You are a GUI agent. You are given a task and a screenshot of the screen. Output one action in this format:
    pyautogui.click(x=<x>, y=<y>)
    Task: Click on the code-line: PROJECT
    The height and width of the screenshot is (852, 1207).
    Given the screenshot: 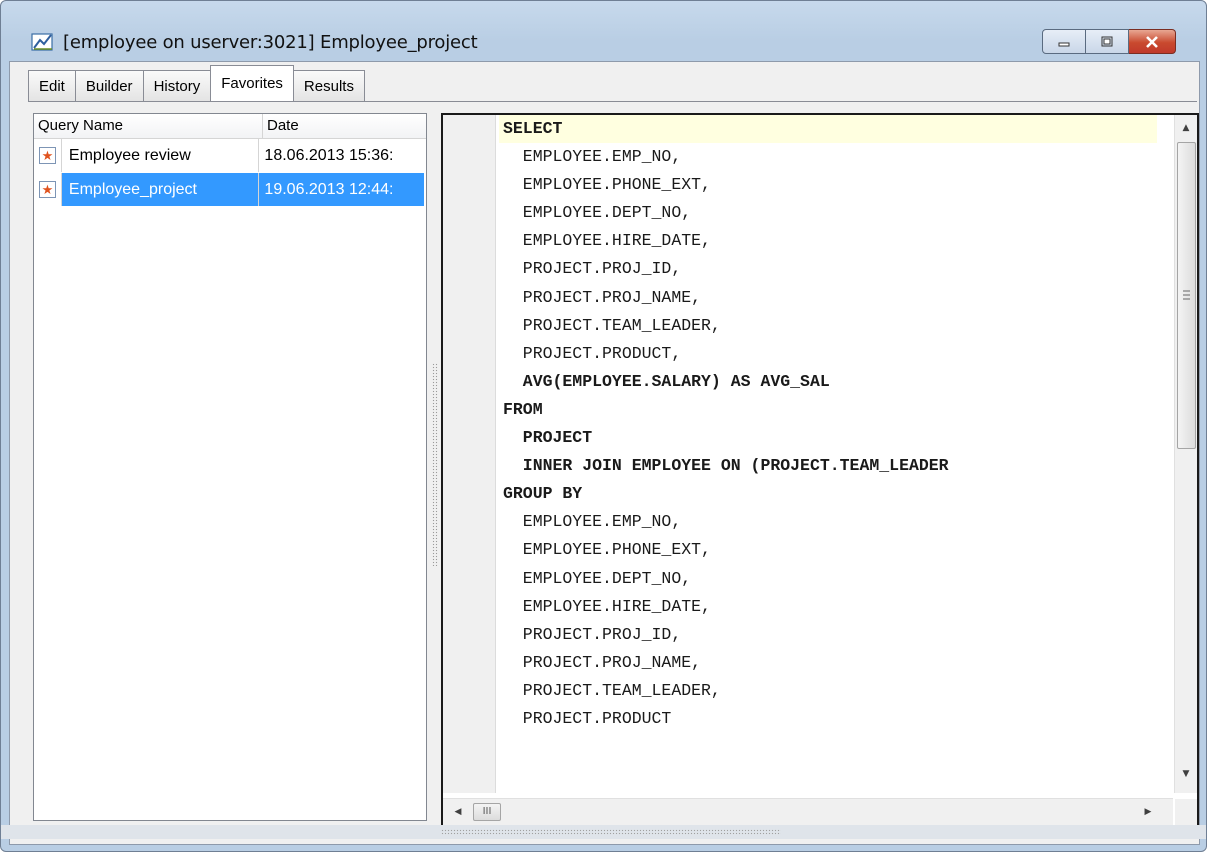 What is the action you would take?
    pyautogui.click(x=548, y=438)
    